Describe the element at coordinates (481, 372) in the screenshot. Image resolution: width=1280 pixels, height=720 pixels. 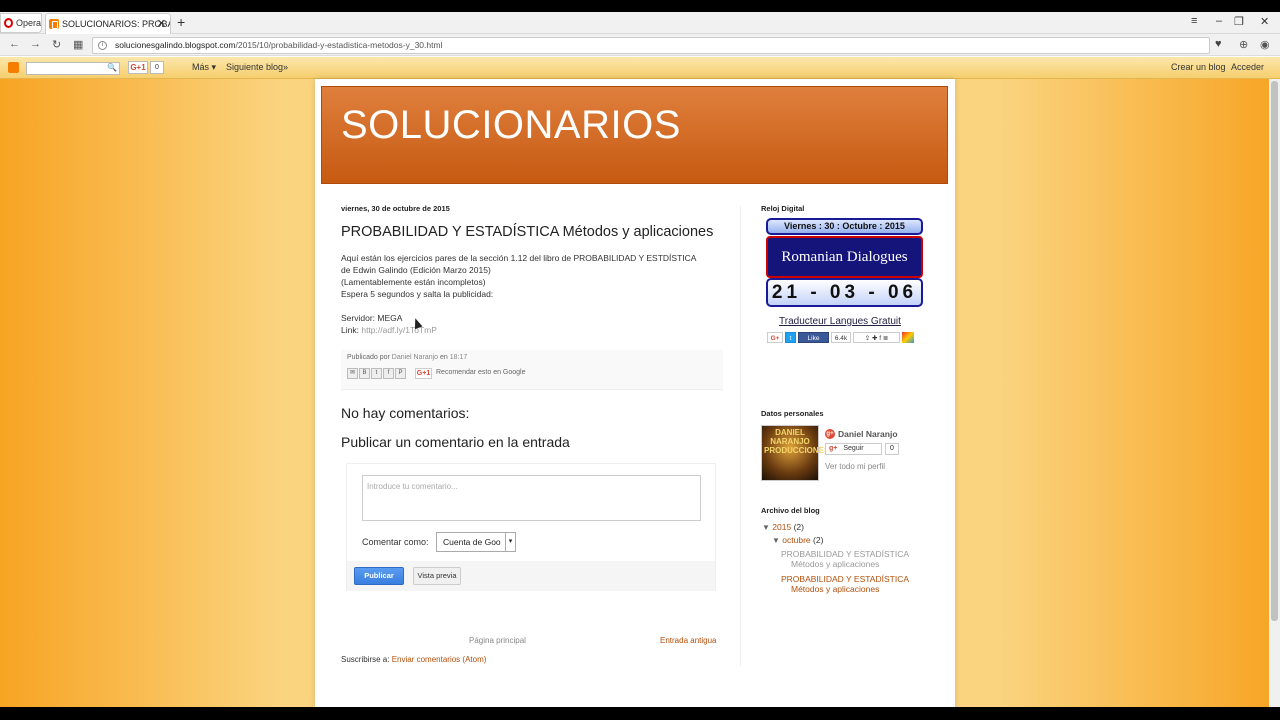
I see `recommend-label: Recomendar esto en Google` at that location.